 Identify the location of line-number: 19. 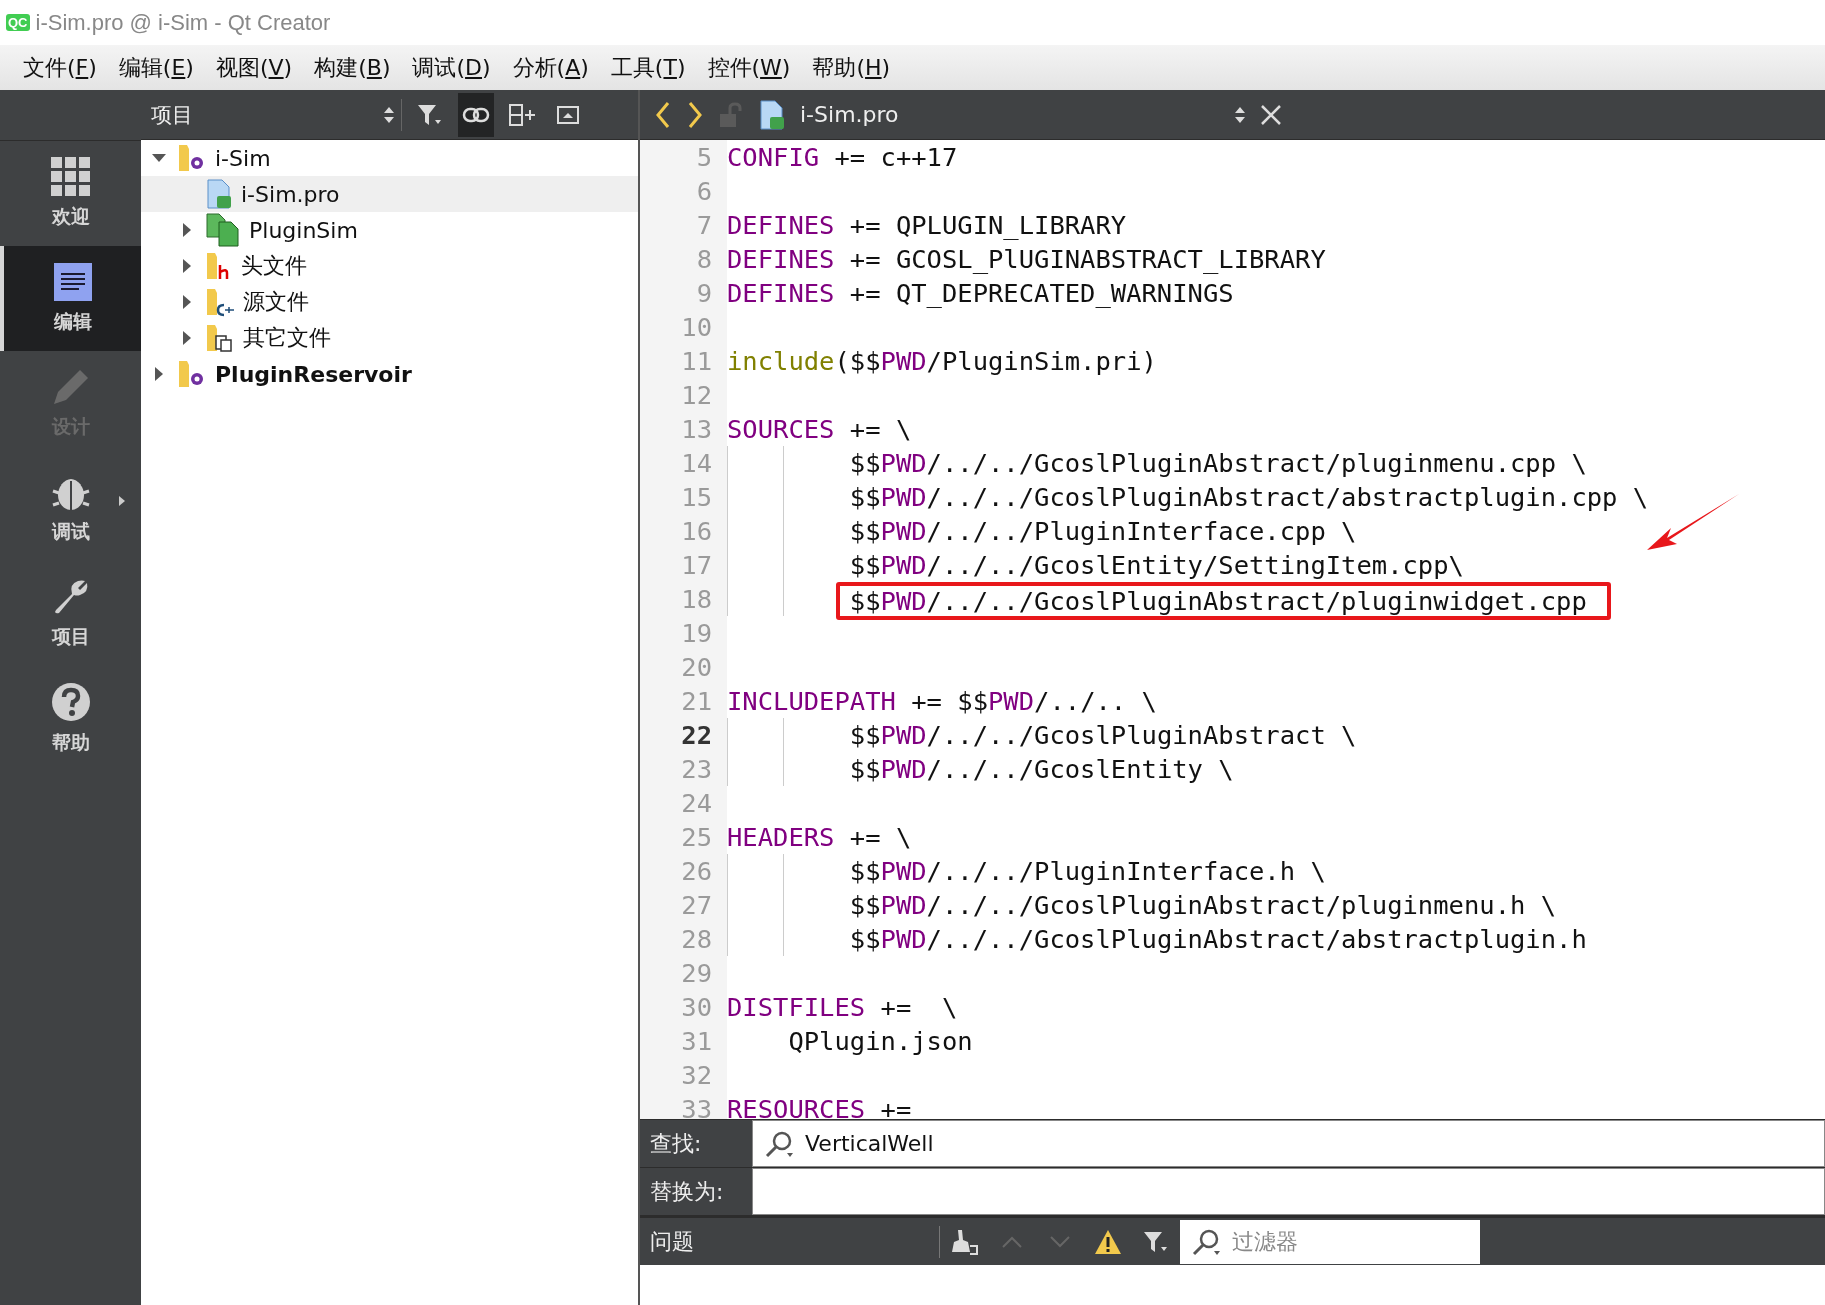
(683, 633).